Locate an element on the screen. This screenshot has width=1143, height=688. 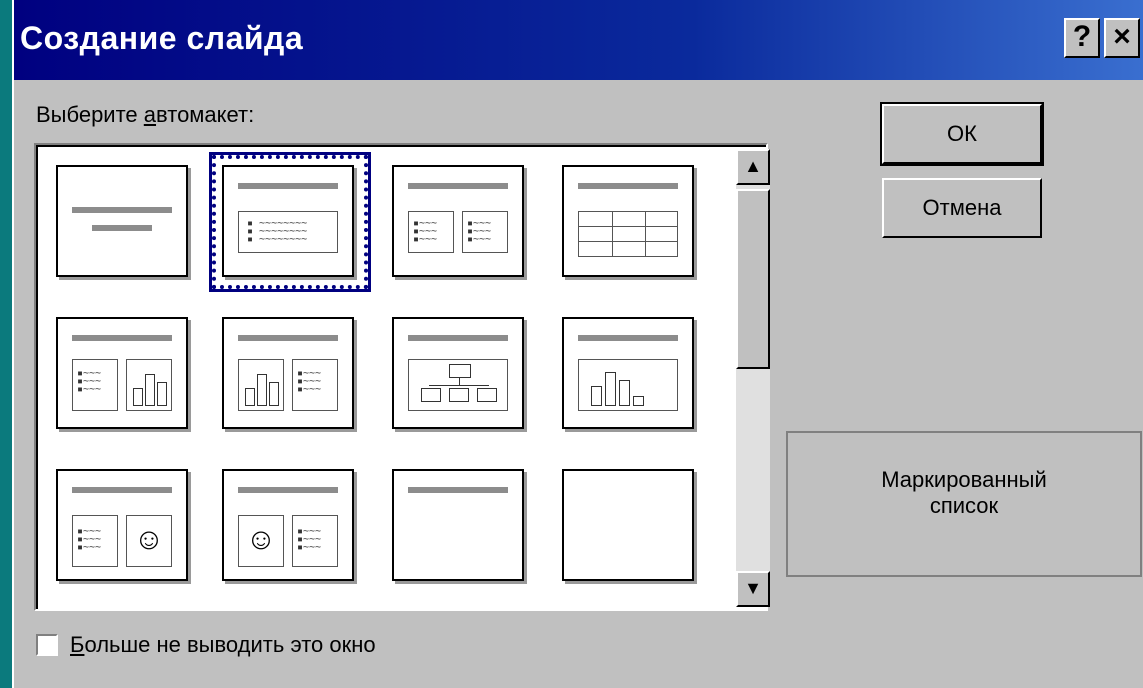
table-icon is located at coordinates (628, 234).